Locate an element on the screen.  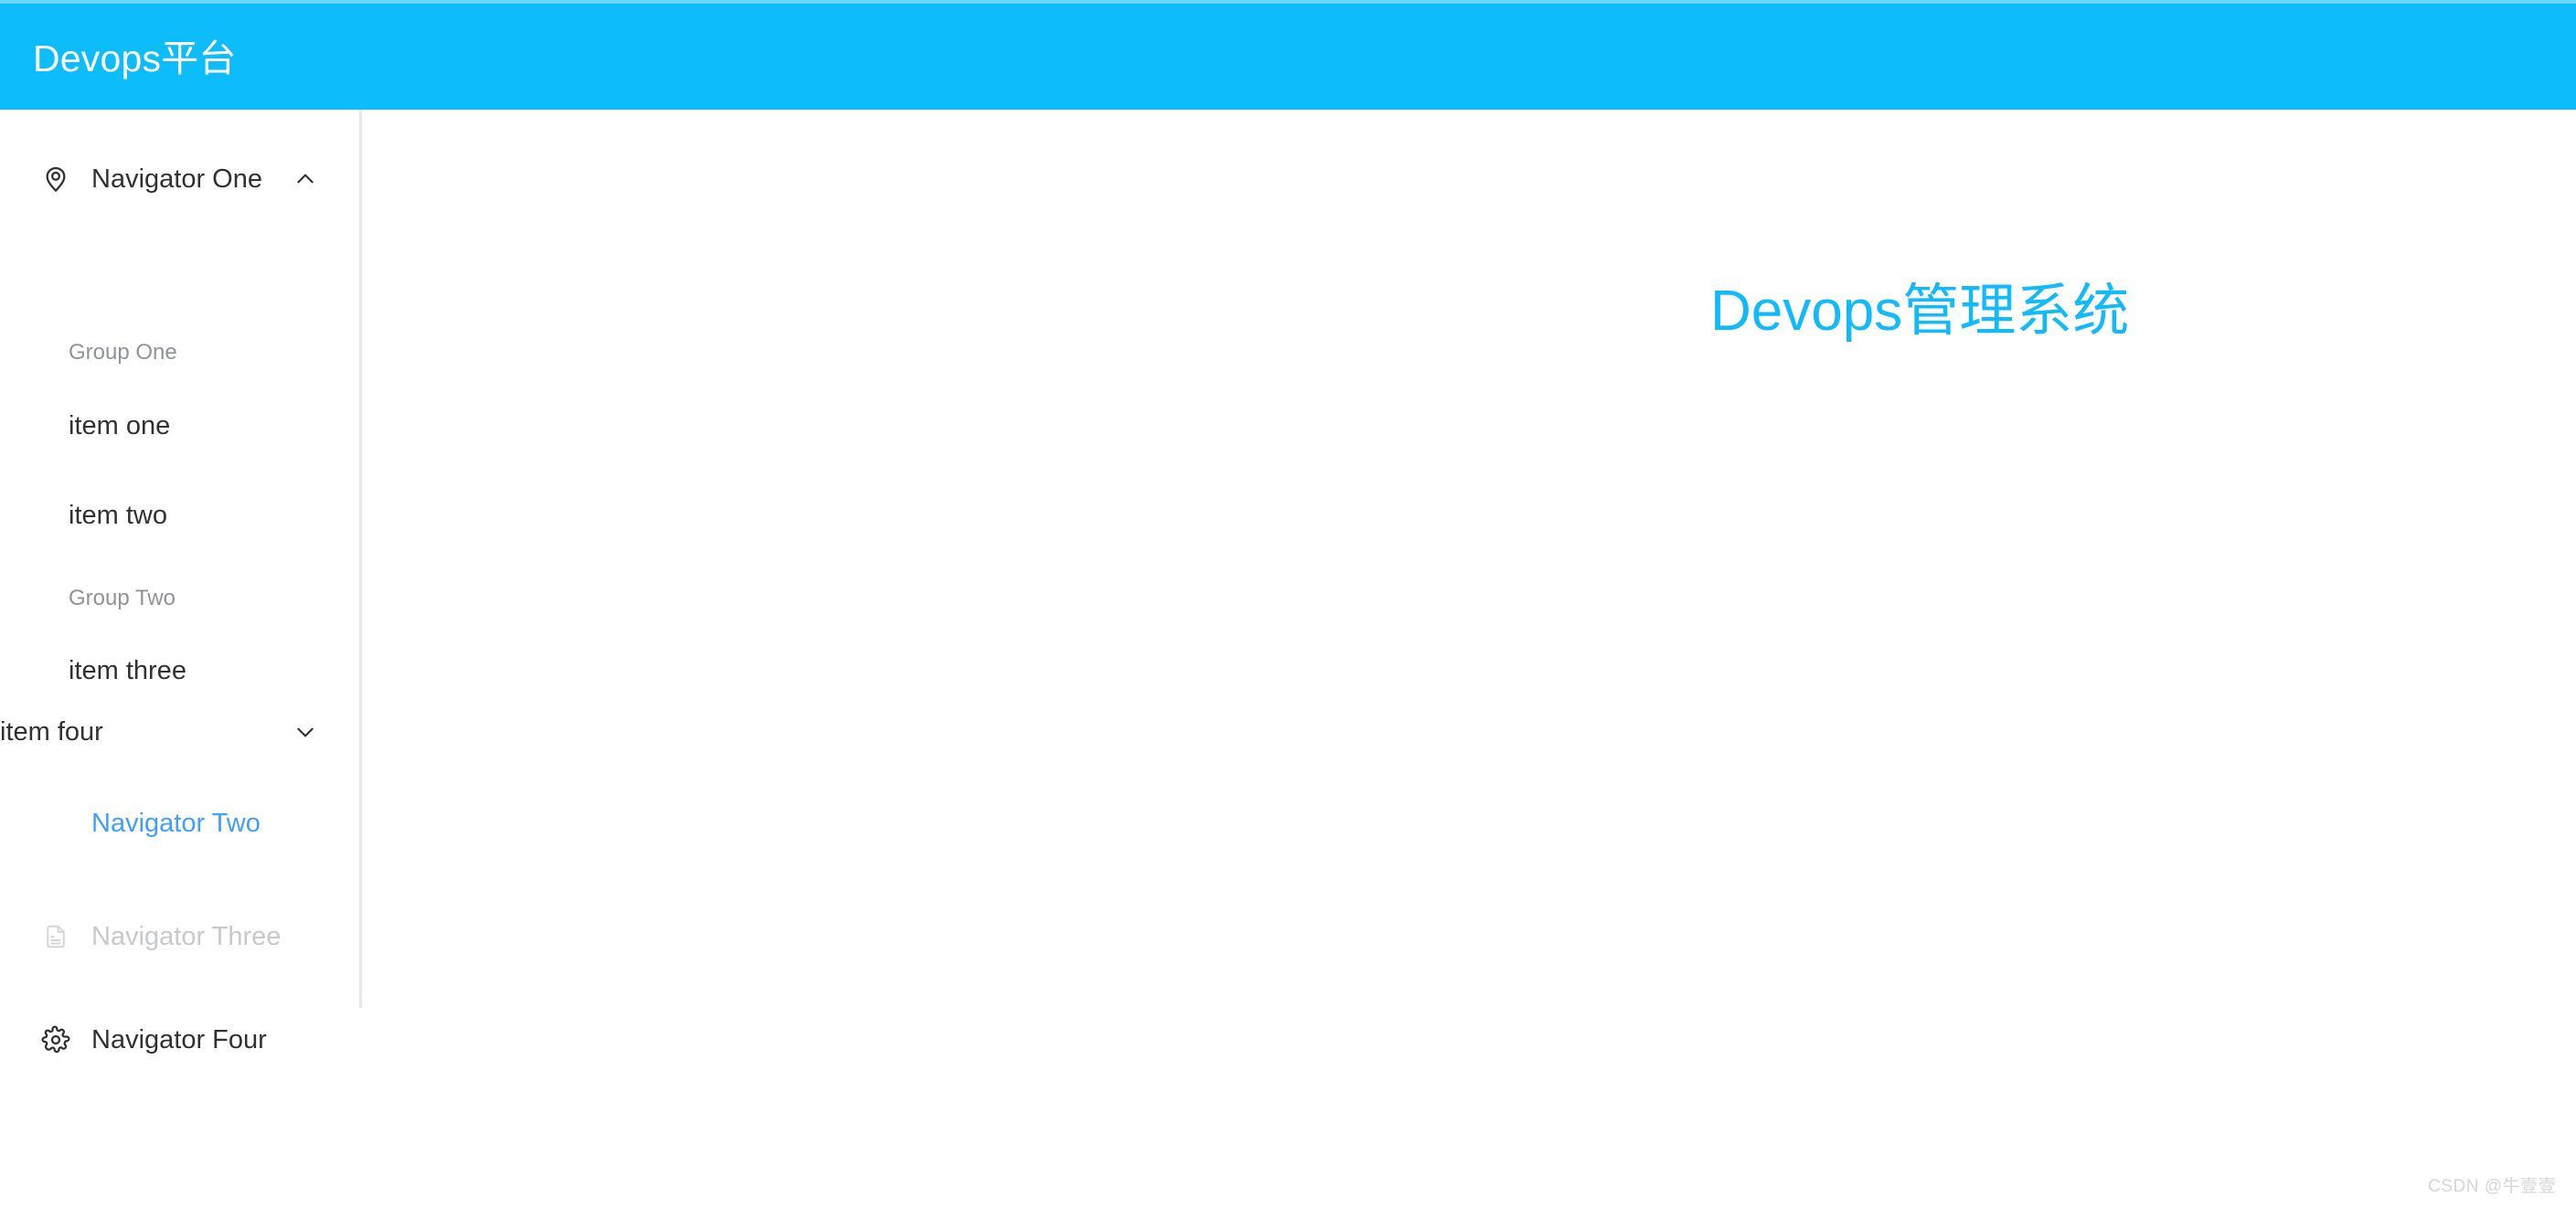
chevron-down-icon is located at coordinates (305, 732).